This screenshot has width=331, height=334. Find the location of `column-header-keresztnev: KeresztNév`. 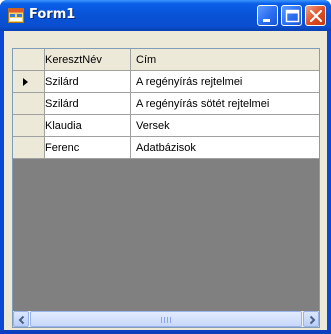

column-header-keresztnev: KeresztNév is located at coordinates (88, 60).